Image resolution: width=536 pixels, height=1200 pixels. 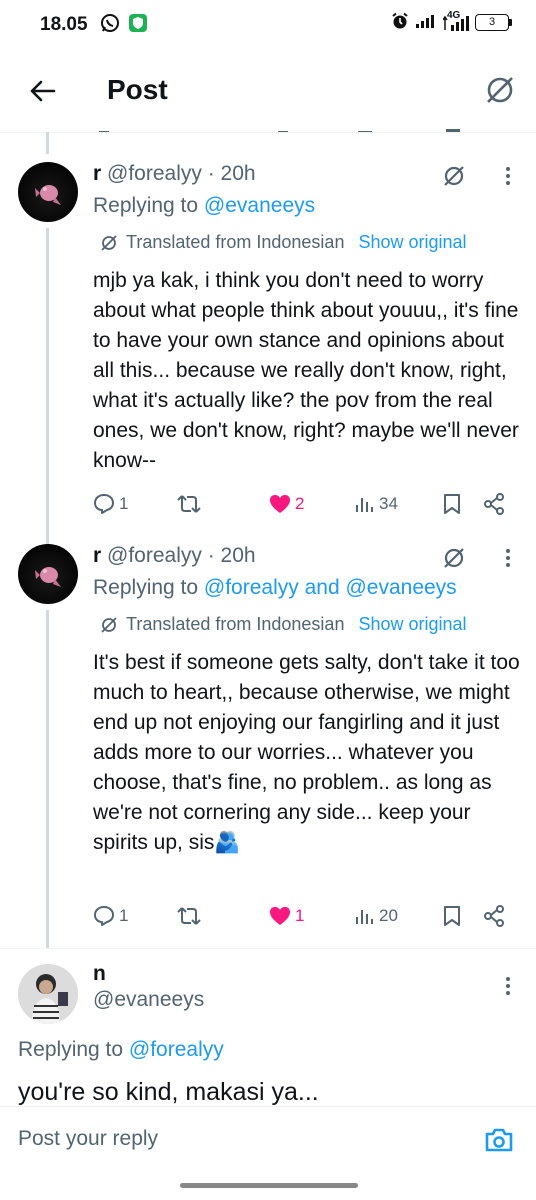 What do you see at coordinates (64, 24) in the screenshot?
I see `status-time: 18.05` at bounding box center [64, 24].